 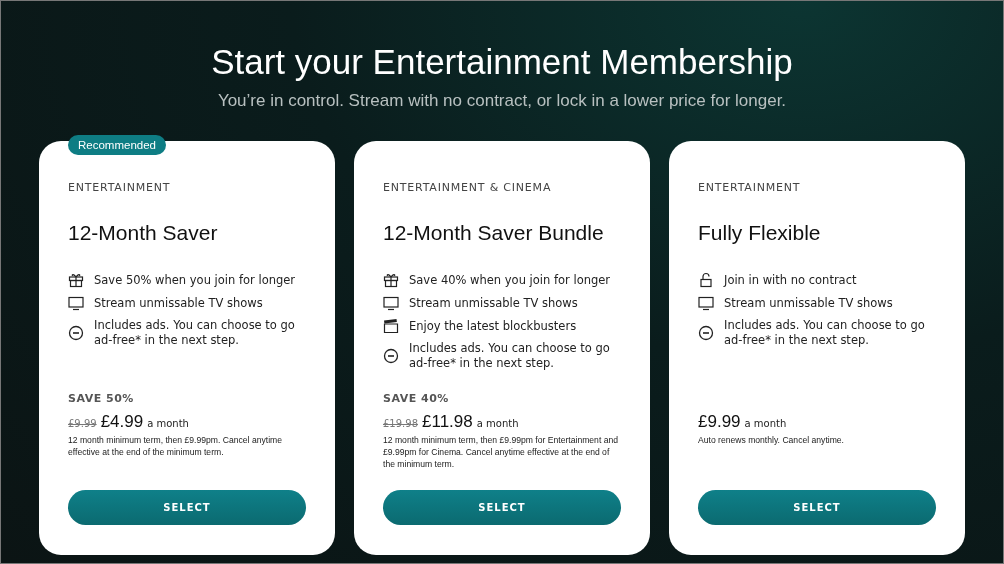 What do you see at coordinates (143, 233) in the screenshot?
I see `plan-name: 12-Month Saver` at bounding box center [143, 233].